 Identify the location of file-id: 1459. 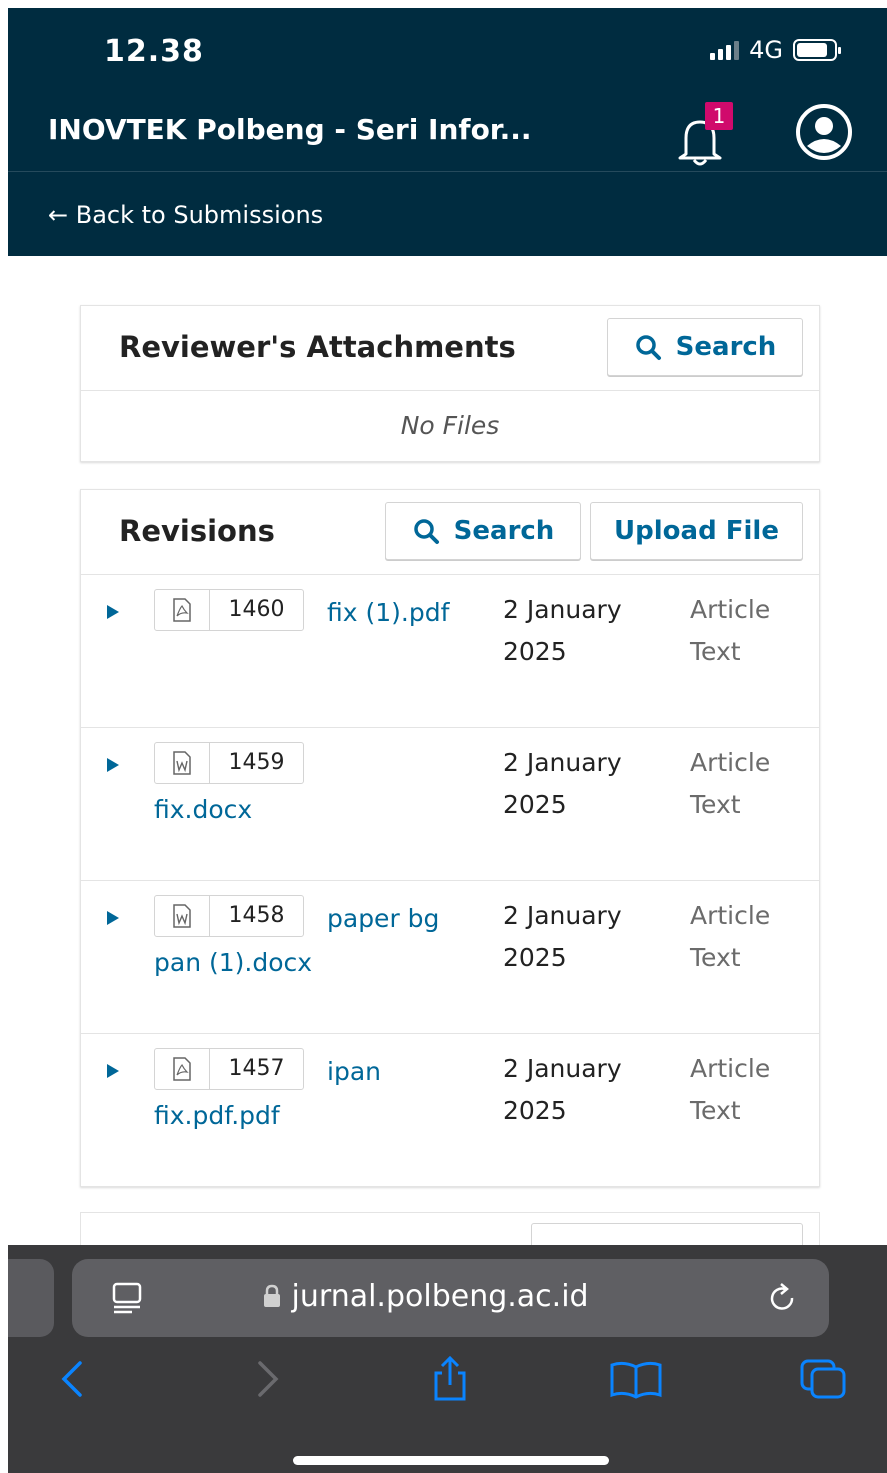
(256, 762).